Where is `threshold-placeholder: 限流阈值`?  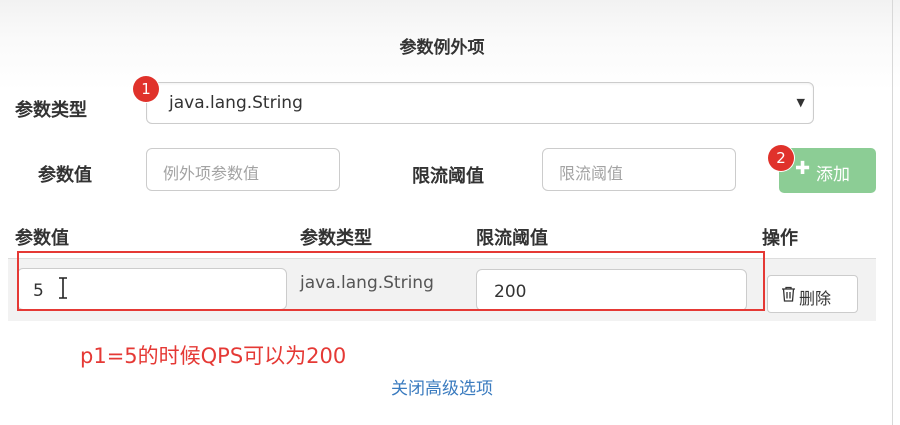 threshold-placeholder: 限流阈值 is located at coordinates (591, 173).